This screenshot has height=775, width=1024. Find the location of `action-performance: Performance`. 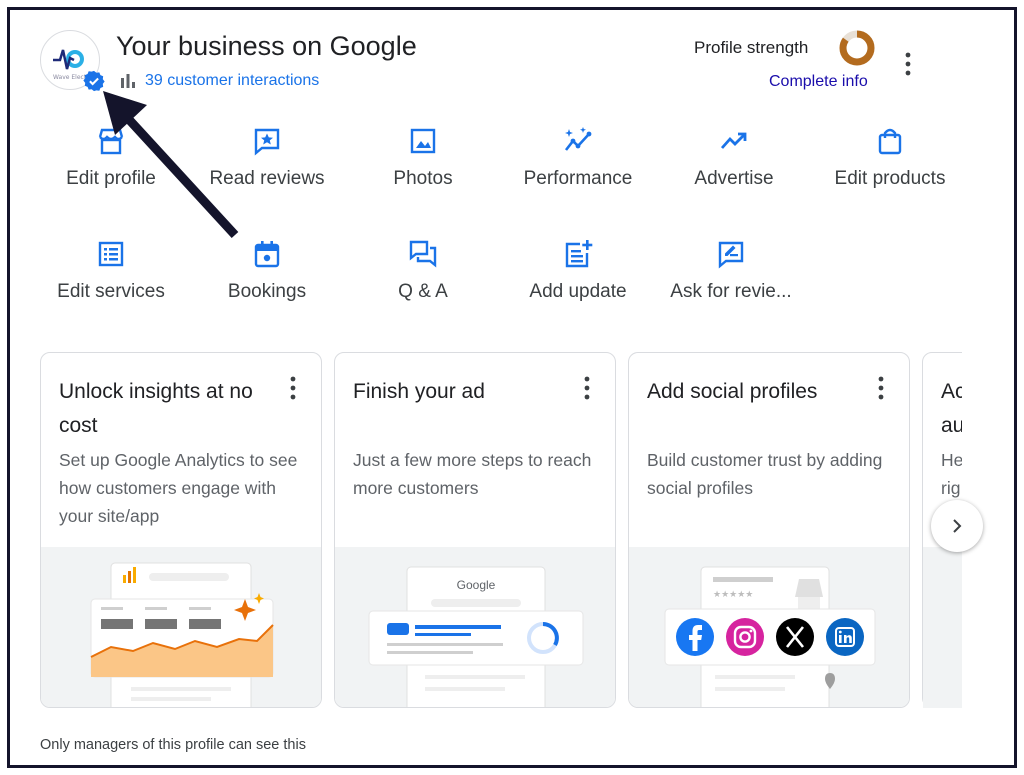

action-performance: Performance is located at coordinates (578, 158).